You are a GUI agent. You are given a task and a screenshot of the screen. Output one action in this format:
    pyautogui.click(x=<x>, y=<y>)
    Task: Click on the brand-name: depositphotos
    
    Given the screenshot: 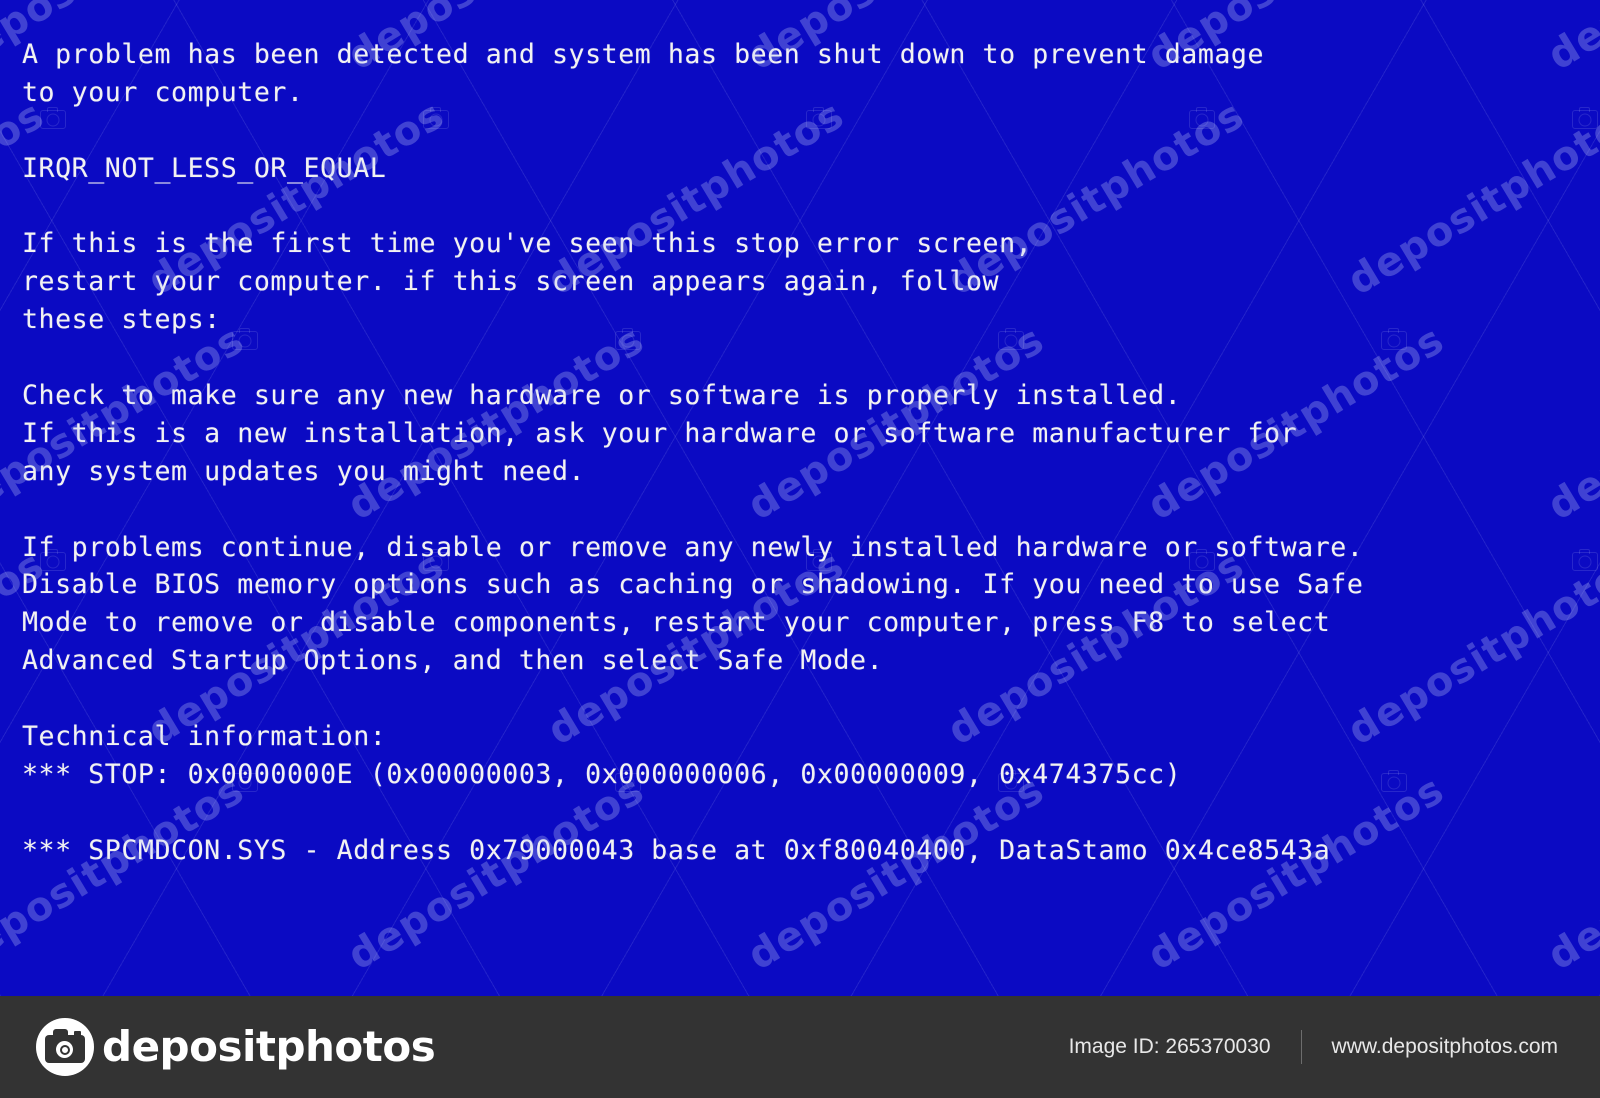 What is the action you would take?
    pyautogui.click(x=269, y=1046)
    